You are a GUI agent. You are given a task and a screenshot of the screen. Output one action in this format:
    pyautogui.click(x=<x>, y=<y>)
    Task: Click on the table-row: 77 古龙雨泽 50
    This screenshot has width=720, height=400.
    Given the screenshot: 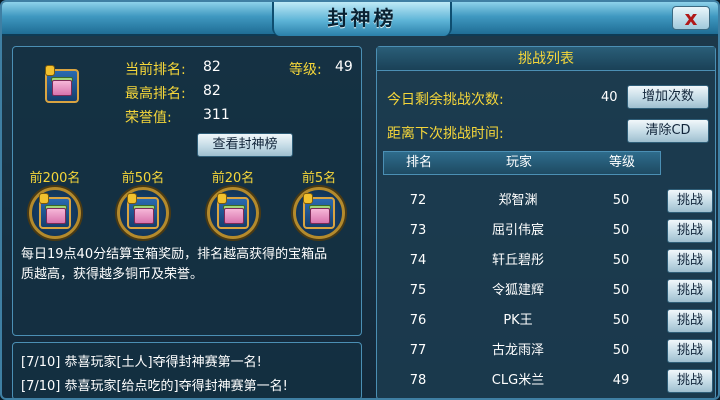 What is the action you would take?
    pyautogui.click(x=522, y=351)
    